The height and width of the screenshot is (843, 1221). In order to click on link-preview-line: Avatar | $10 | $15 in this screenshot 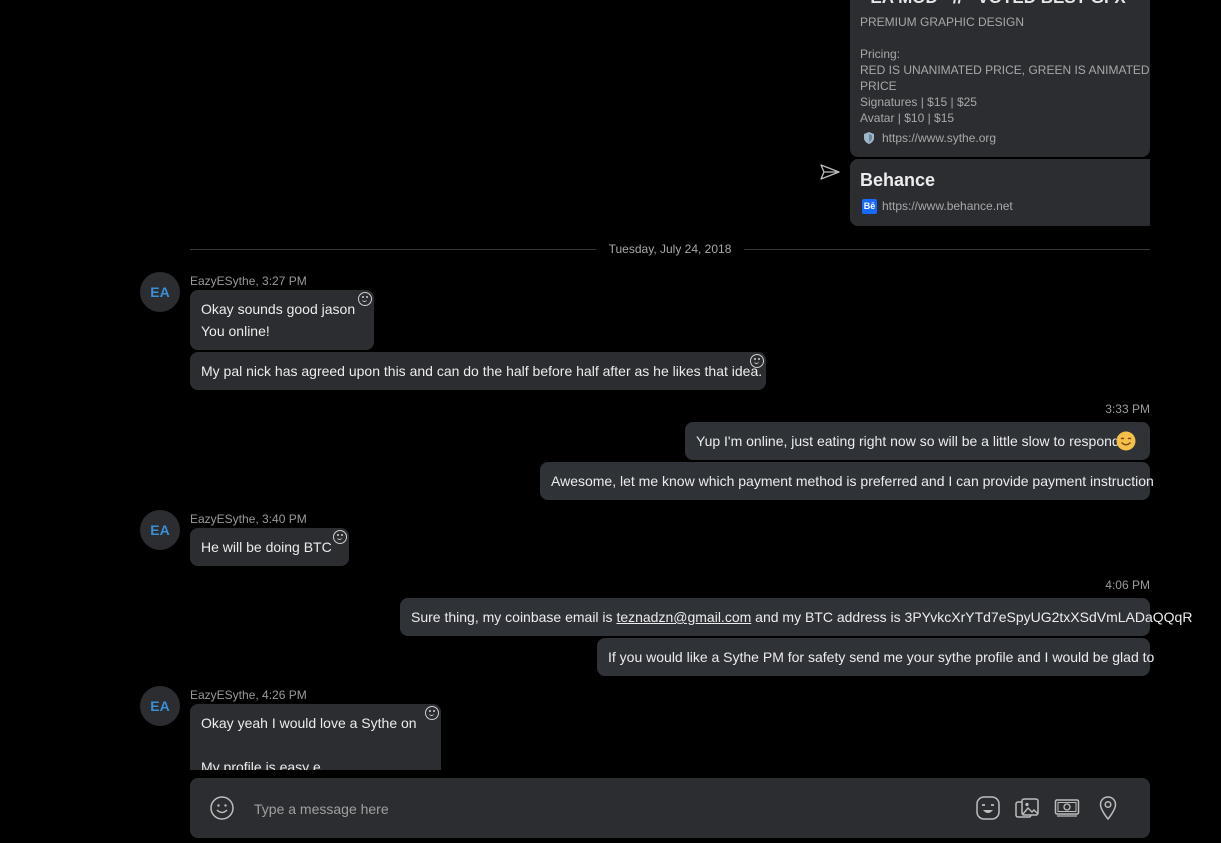, I will do `click(907, 118)`.